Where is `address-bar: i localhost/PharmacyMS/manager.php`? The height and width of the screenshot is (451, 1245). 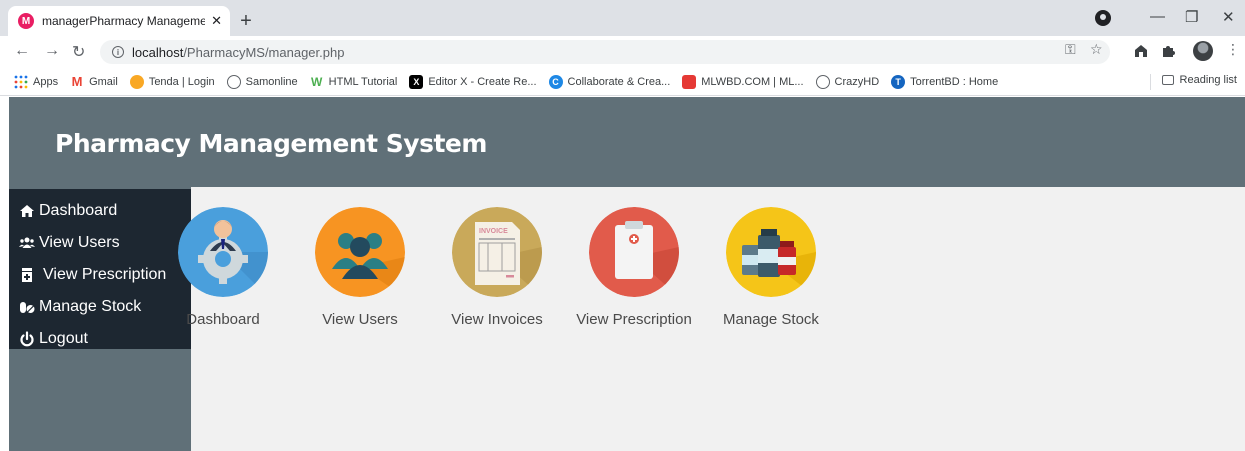
address-bar: i localhost/PharmacyMS/manager.php is located at coordinates (605, 52).